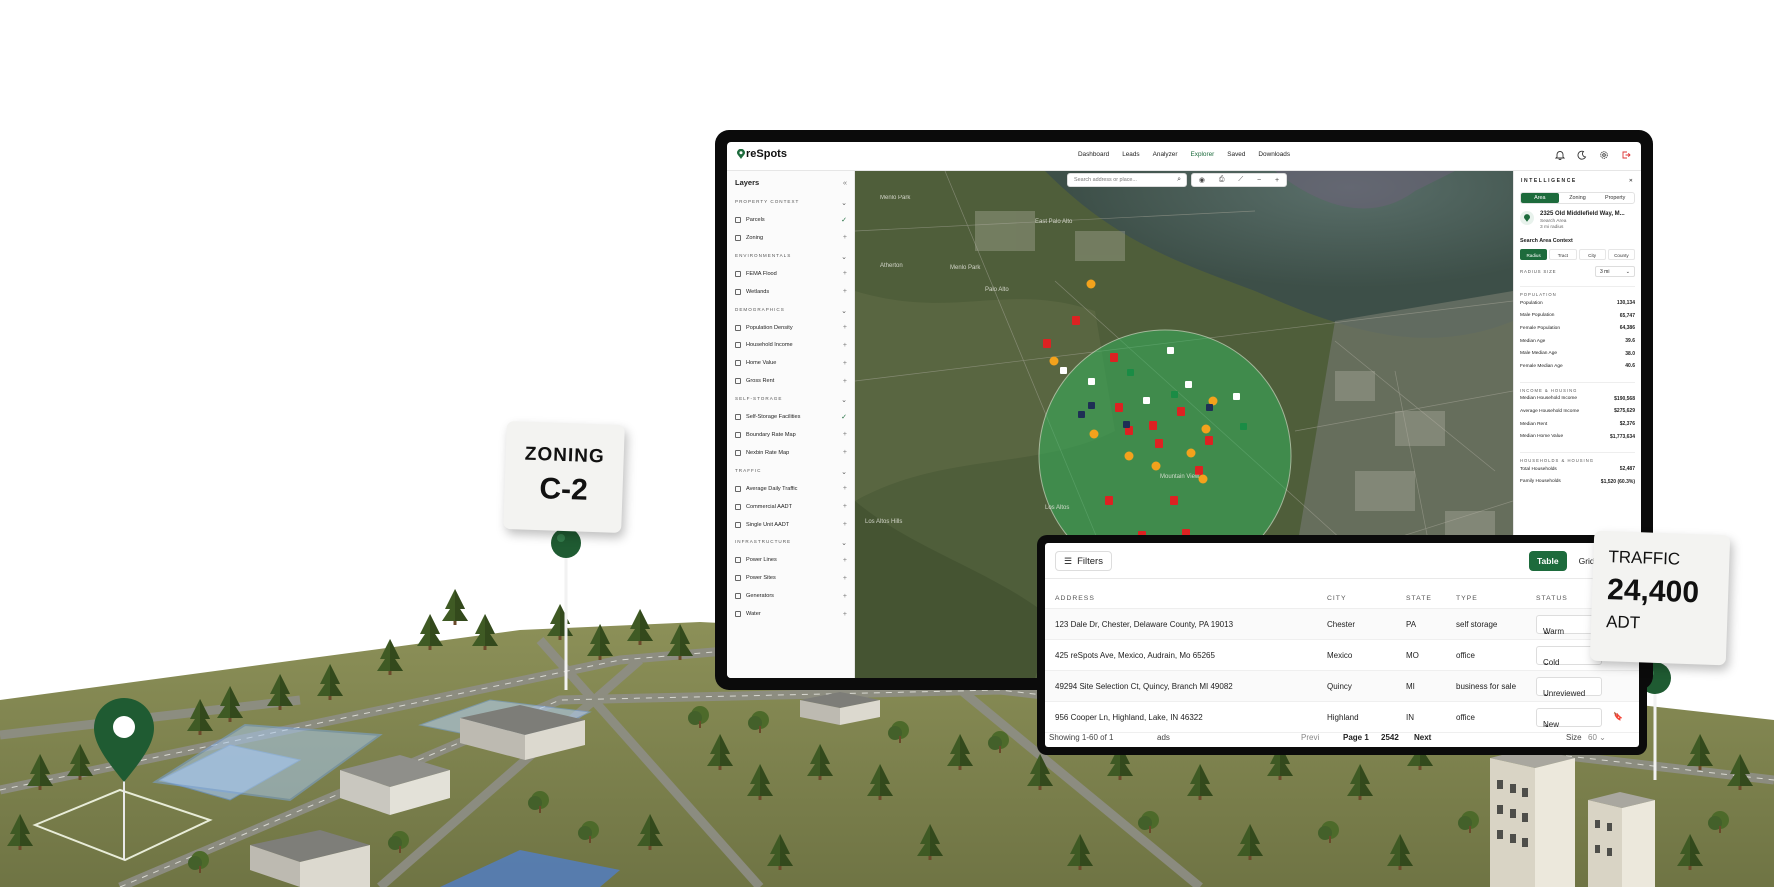  What do you see at coordinates (790, 542) in the screenshot?
I see `layer-group-title: INFRASTRUCTURE ⌄` at bounding box center [790, 542].